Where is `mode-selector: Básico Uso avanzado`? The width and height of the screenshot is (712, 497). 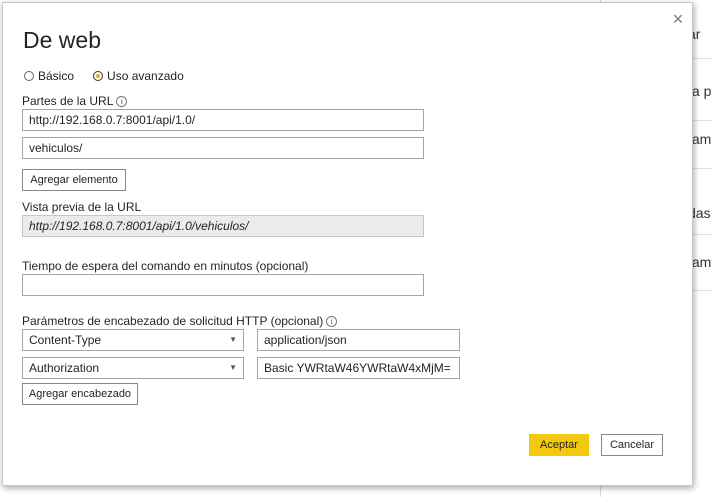
mode-selector: Básico Uso avanzado is located at coordinates (113, 76).